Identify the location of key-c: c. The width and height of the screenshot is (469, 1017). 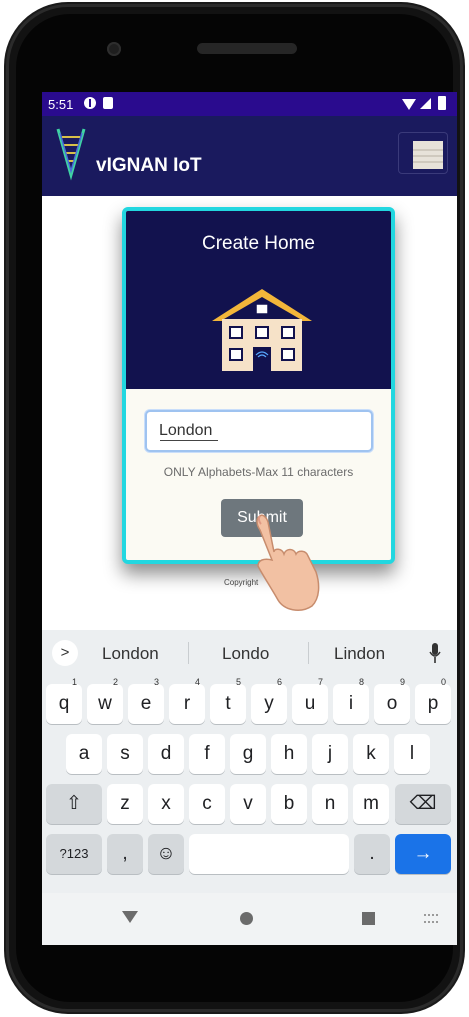
(207, 804).